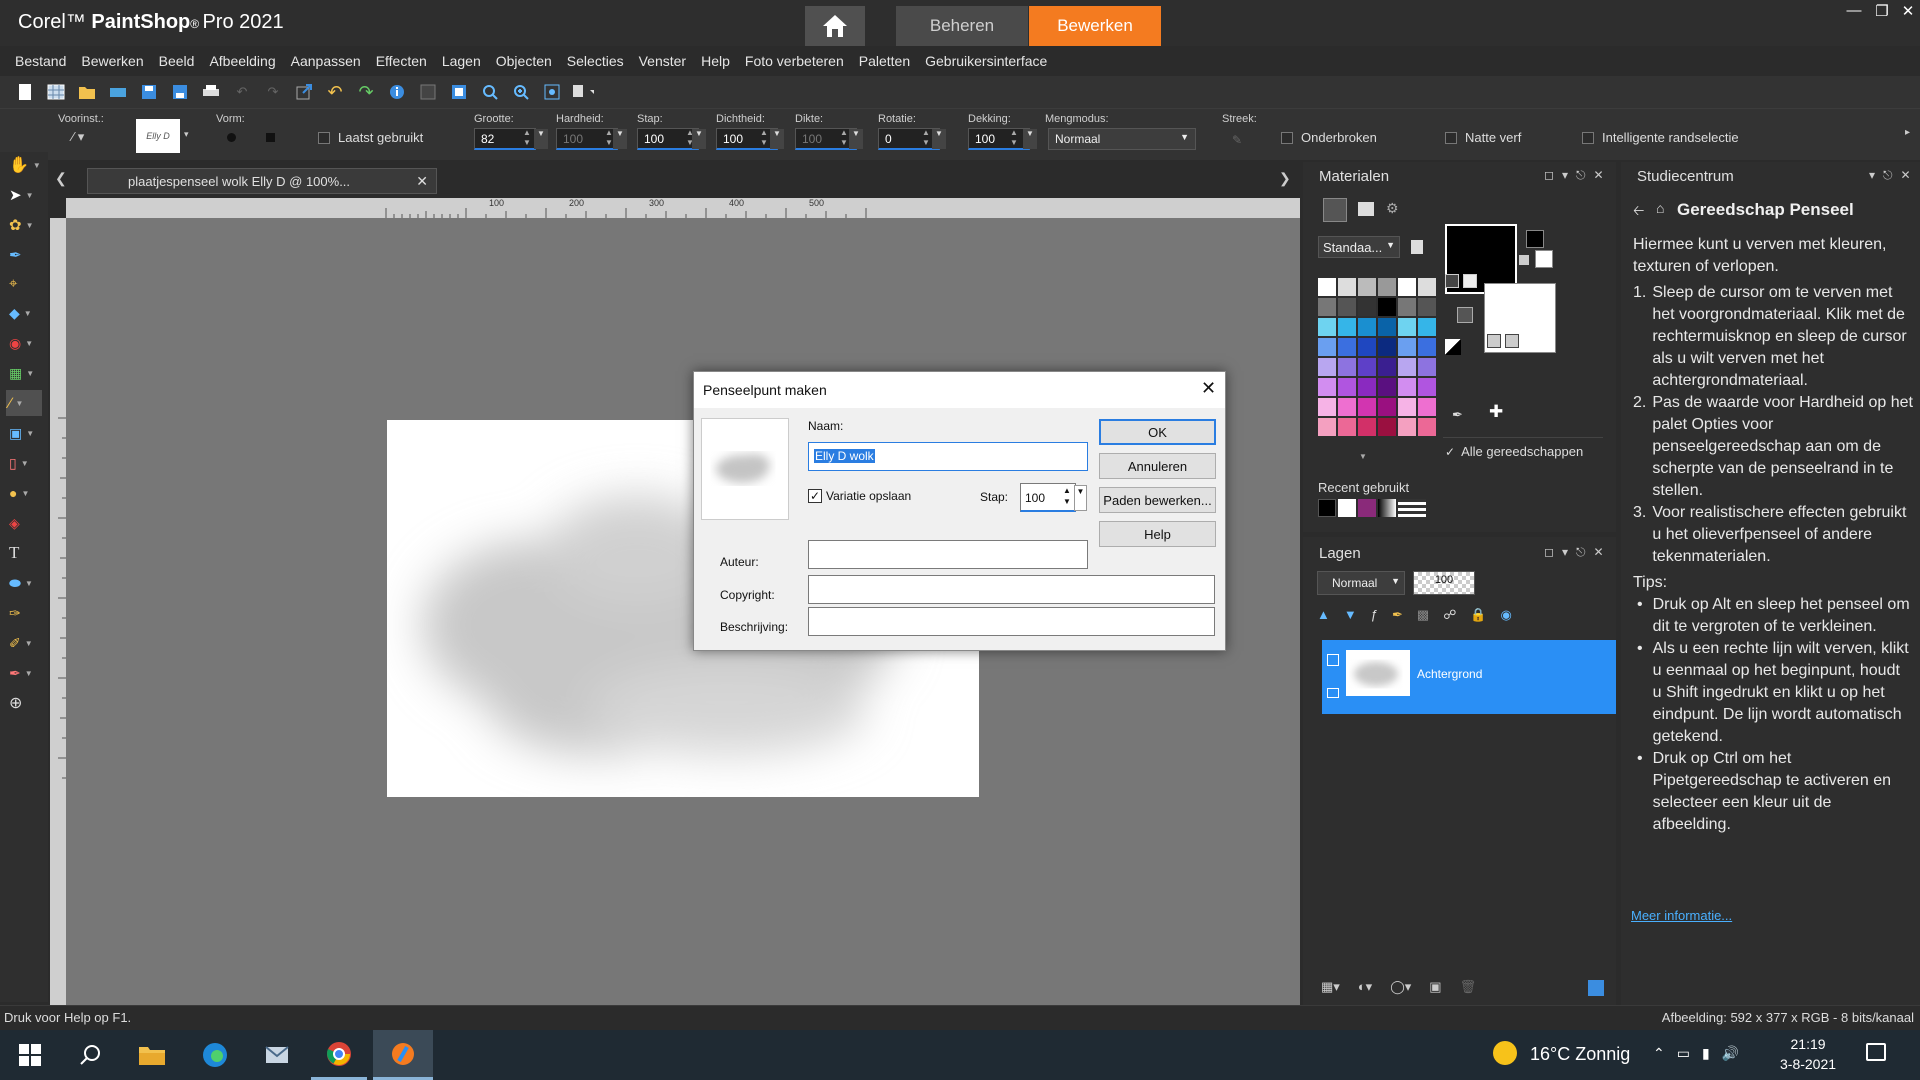 This screenshot has width=1920, height=1080. What do you see at coordinates (1908, 13) in the screenshot?
I see `close-icon: ✕` at bounding box center [1908, 13].